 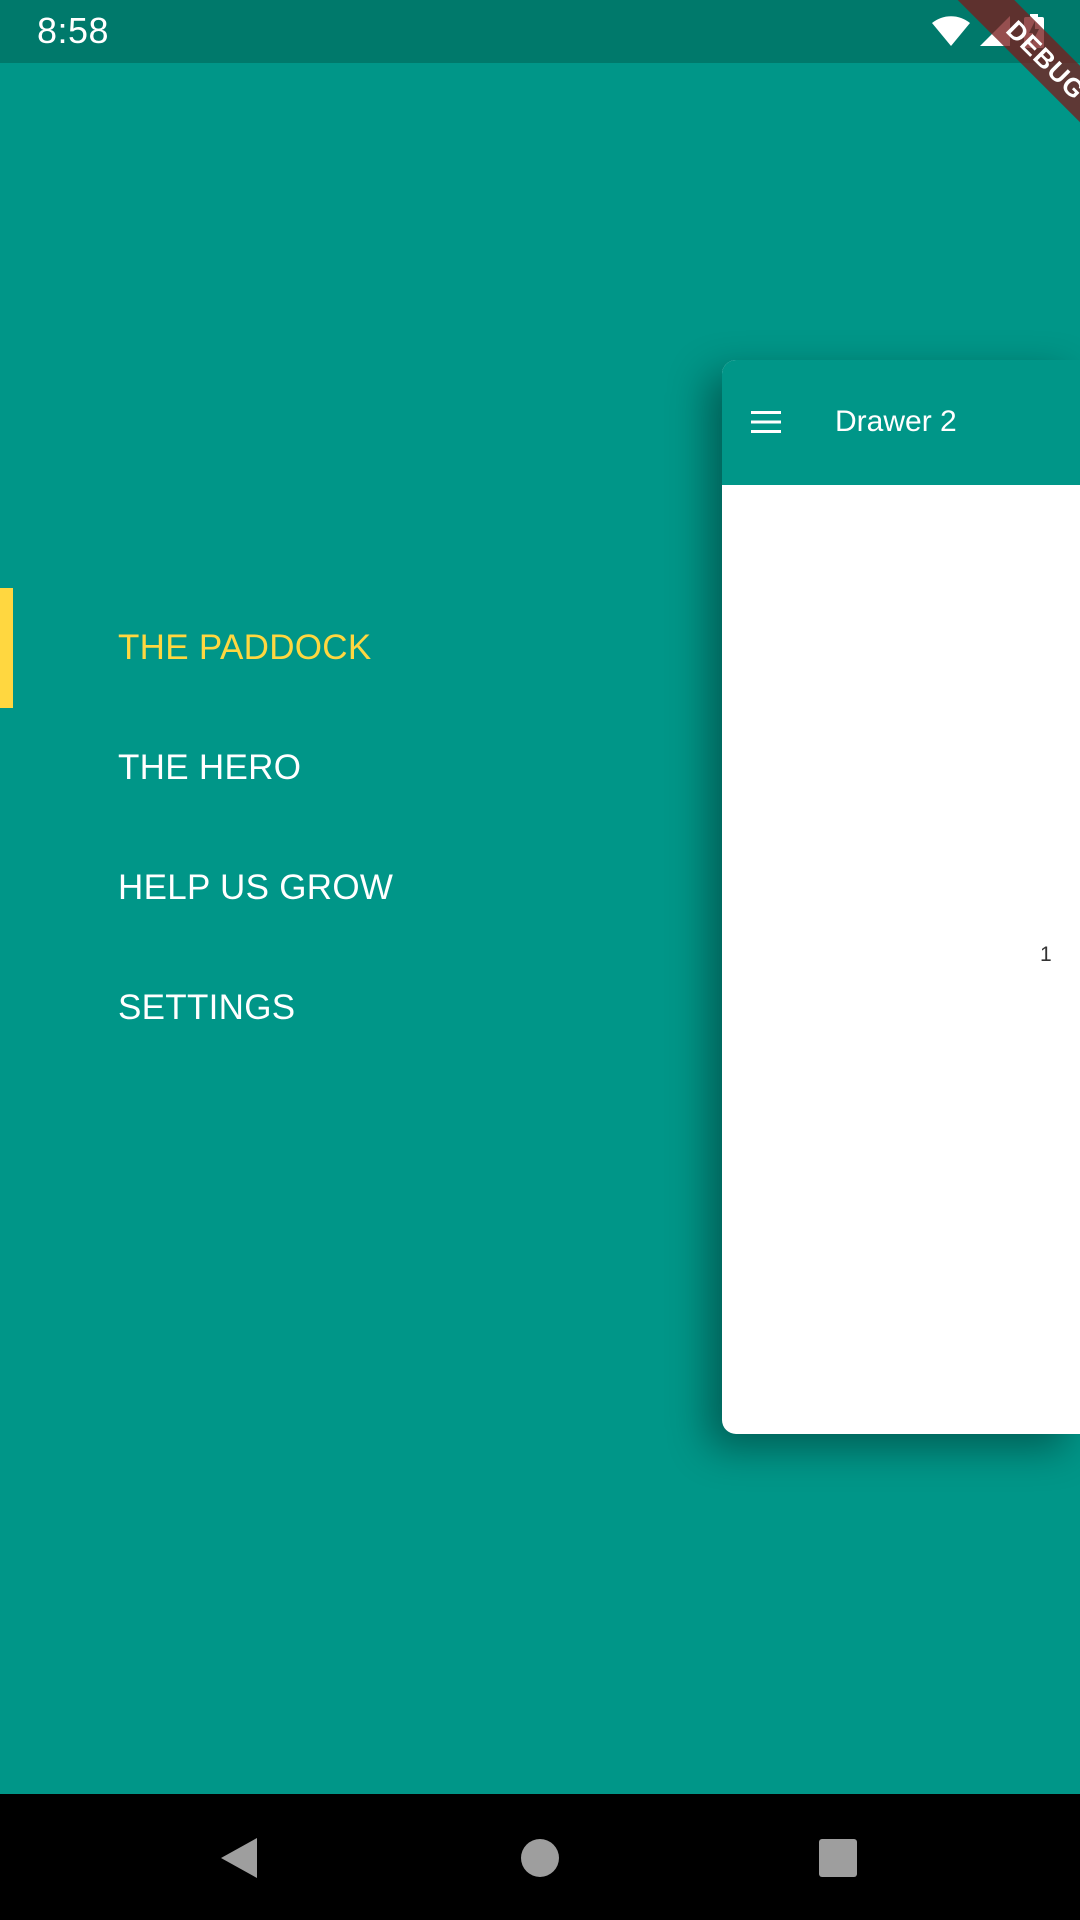 I want to click on drawer-item-label: THE PADDOCK, so click(x=245, y=647).